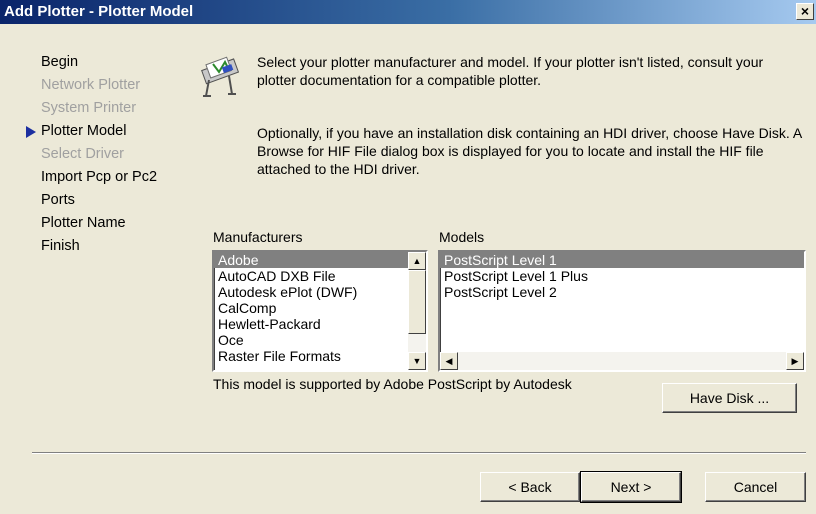 The width and height of the screenshot is (816, 514). I want to click on plotter-icon, so click(220, 76).